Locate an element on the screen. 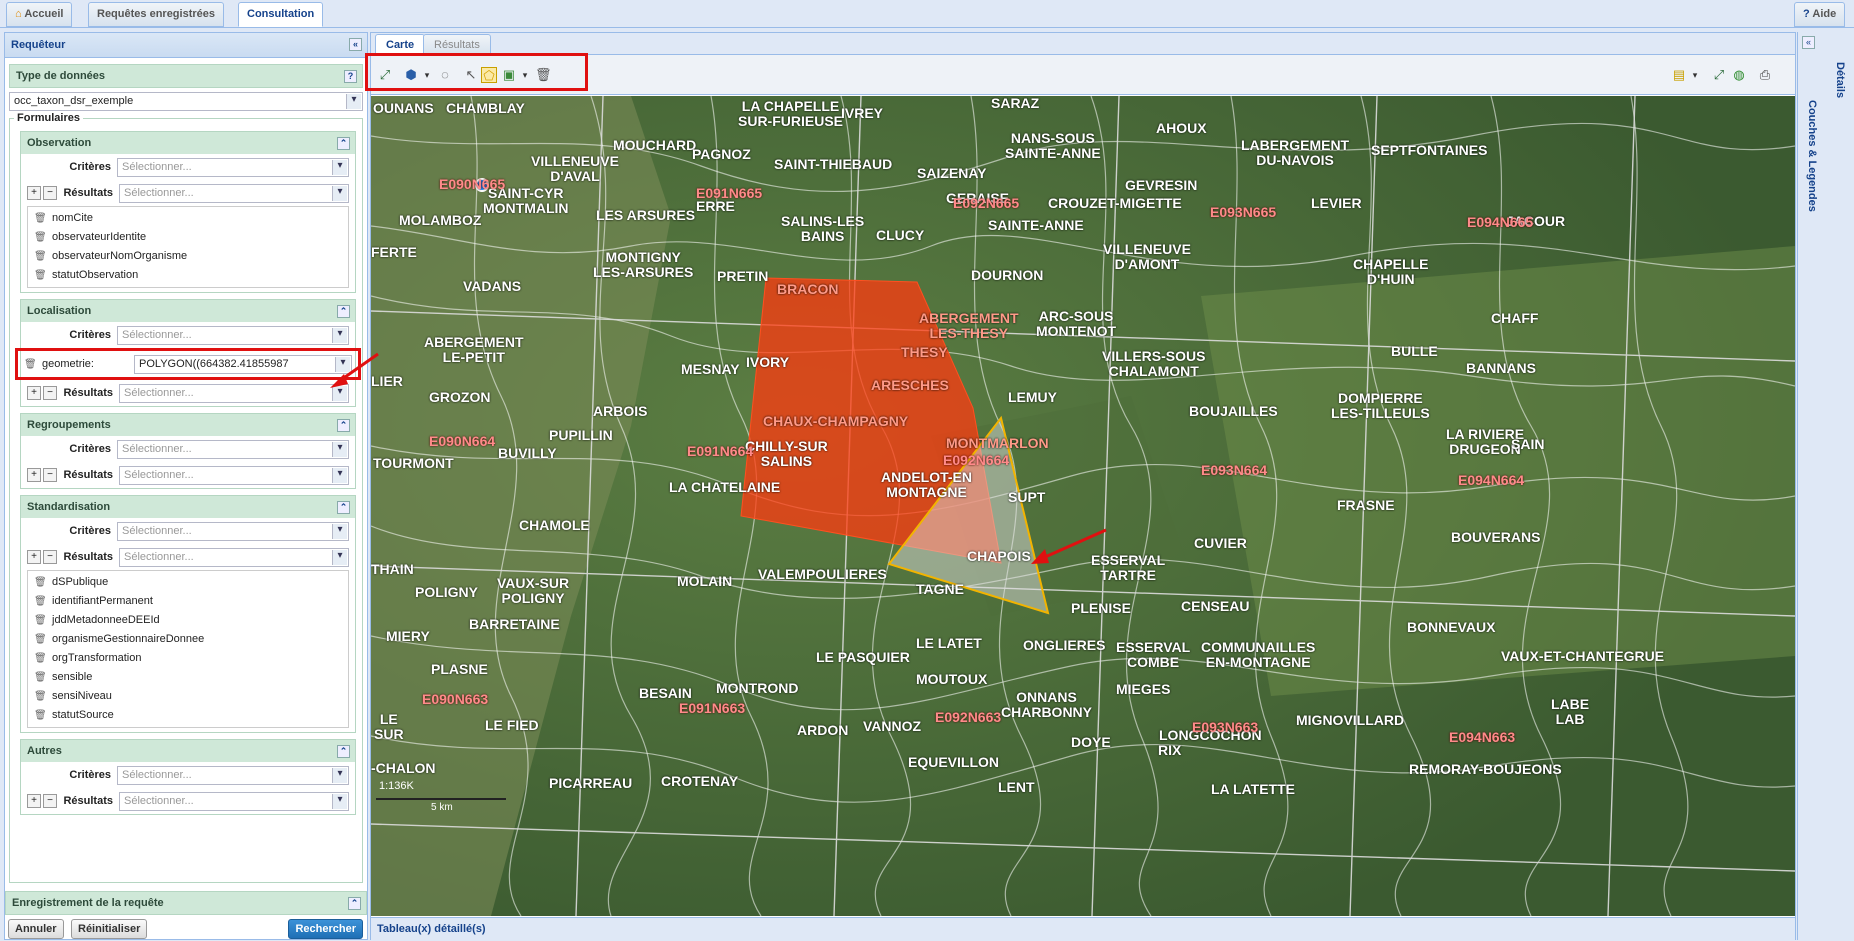 The height and width of the screenshot is (941, 1854). place-label: IVORY is located at coordinates (768, 362).